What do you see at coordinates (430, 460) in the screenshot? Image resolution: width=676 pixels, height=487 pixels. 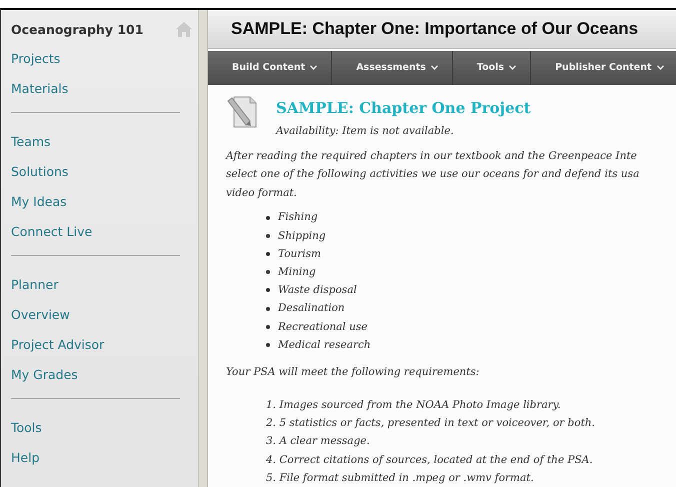 I see `requirement-item: 4. Correct citations of sources, located at the end of the PSA.` at bounding box center [430, 460].